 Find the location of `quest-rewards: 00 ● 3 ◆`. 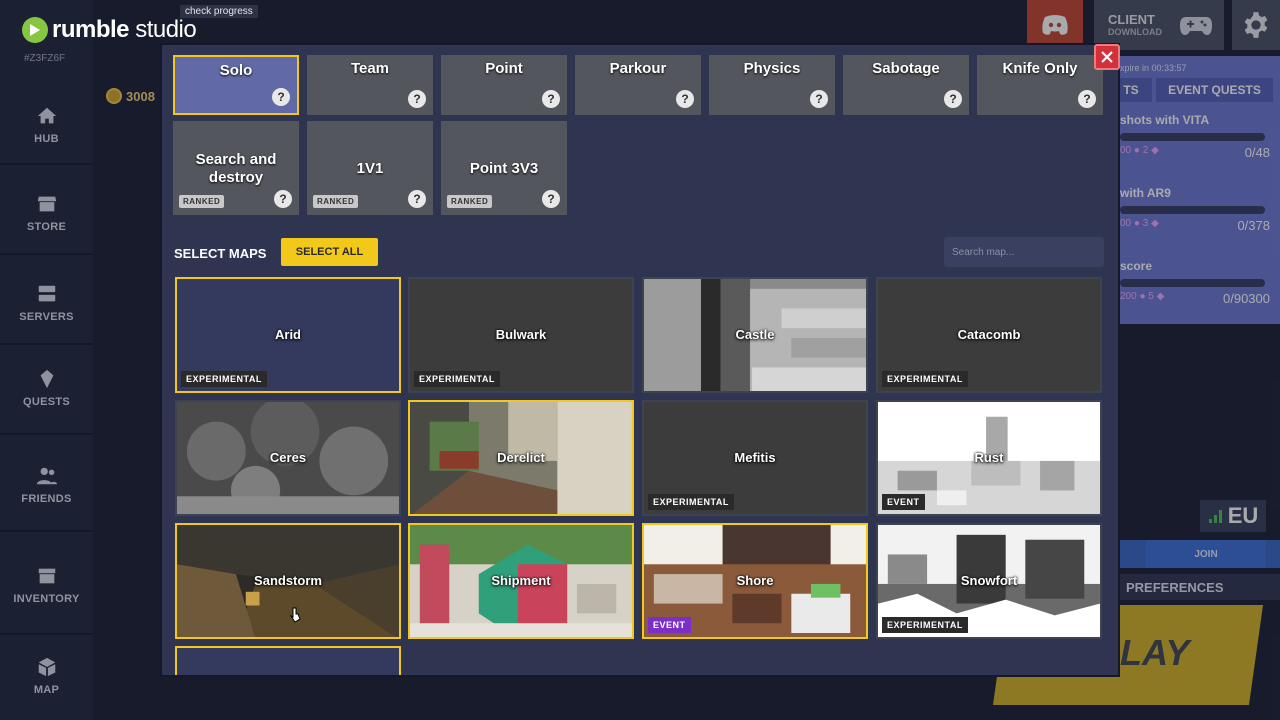

quest-rewards: 00 ● 3 ◆ is located at coordinates (1139, 223).